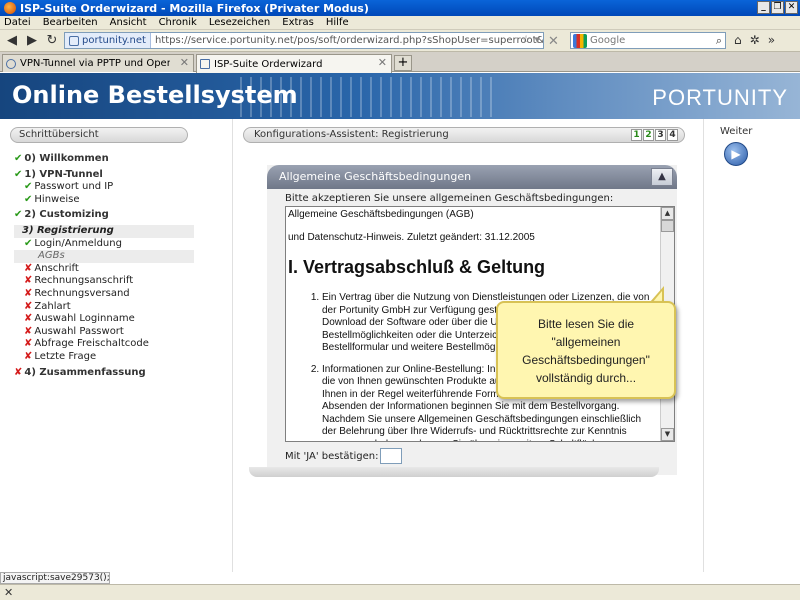  What do you see at coordinates (57, 199) in the screenshot?
I see `step-label: Hinweise` at bounding box center [57, 199].